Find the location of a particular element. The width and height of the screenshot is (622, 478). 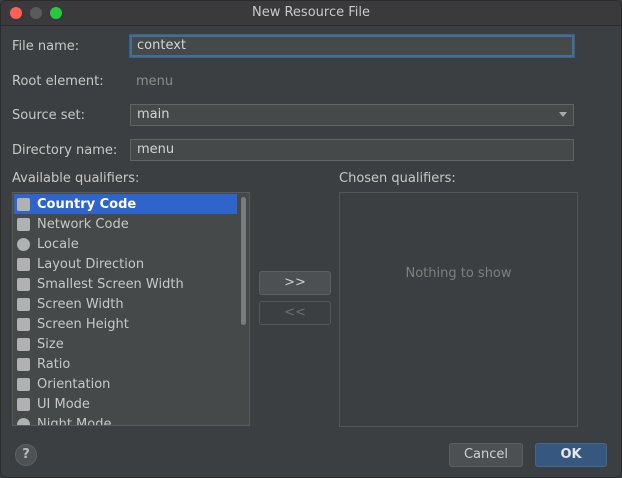

qualifier-item-screen-height: Screen Height is located at coordinates (125, 324).